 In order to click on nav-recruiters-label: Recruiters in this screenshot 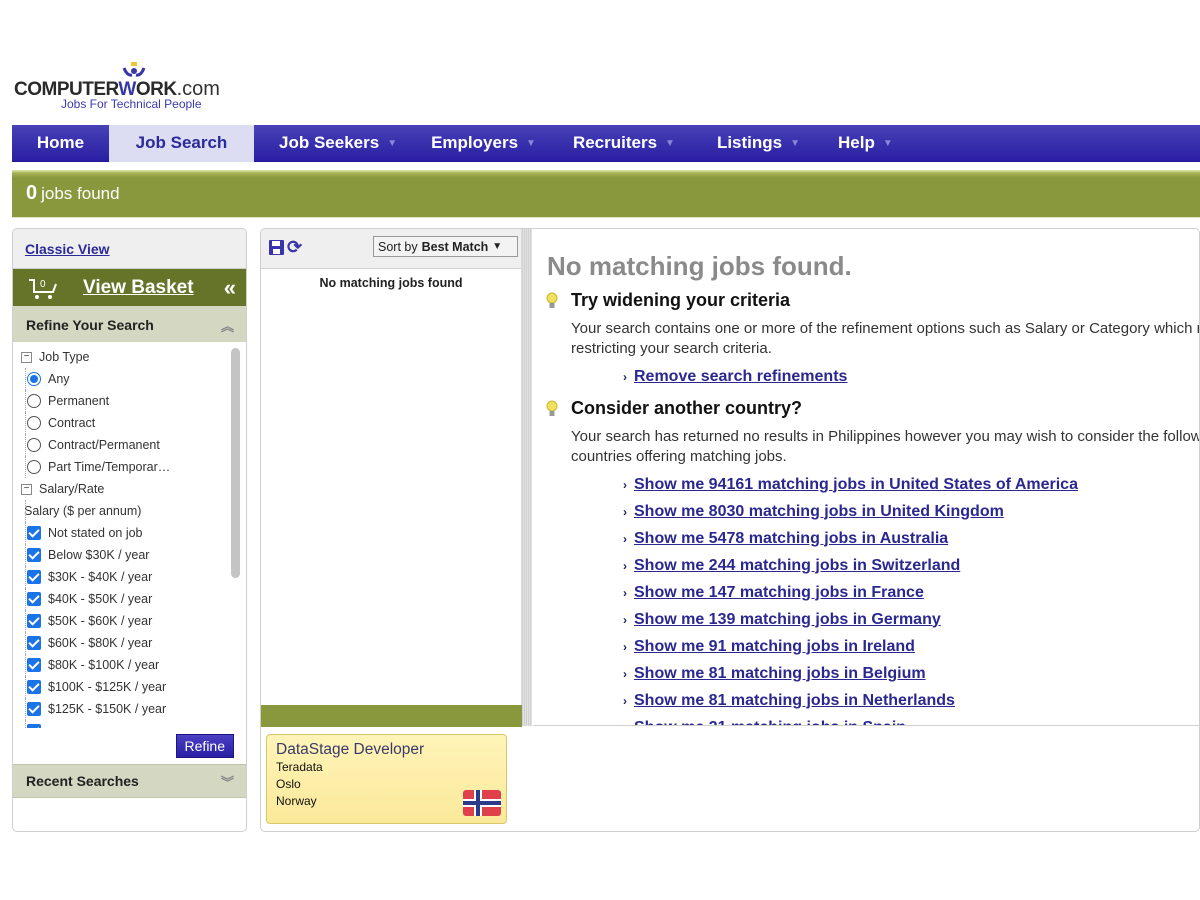, I will do `click(615, 142)`.